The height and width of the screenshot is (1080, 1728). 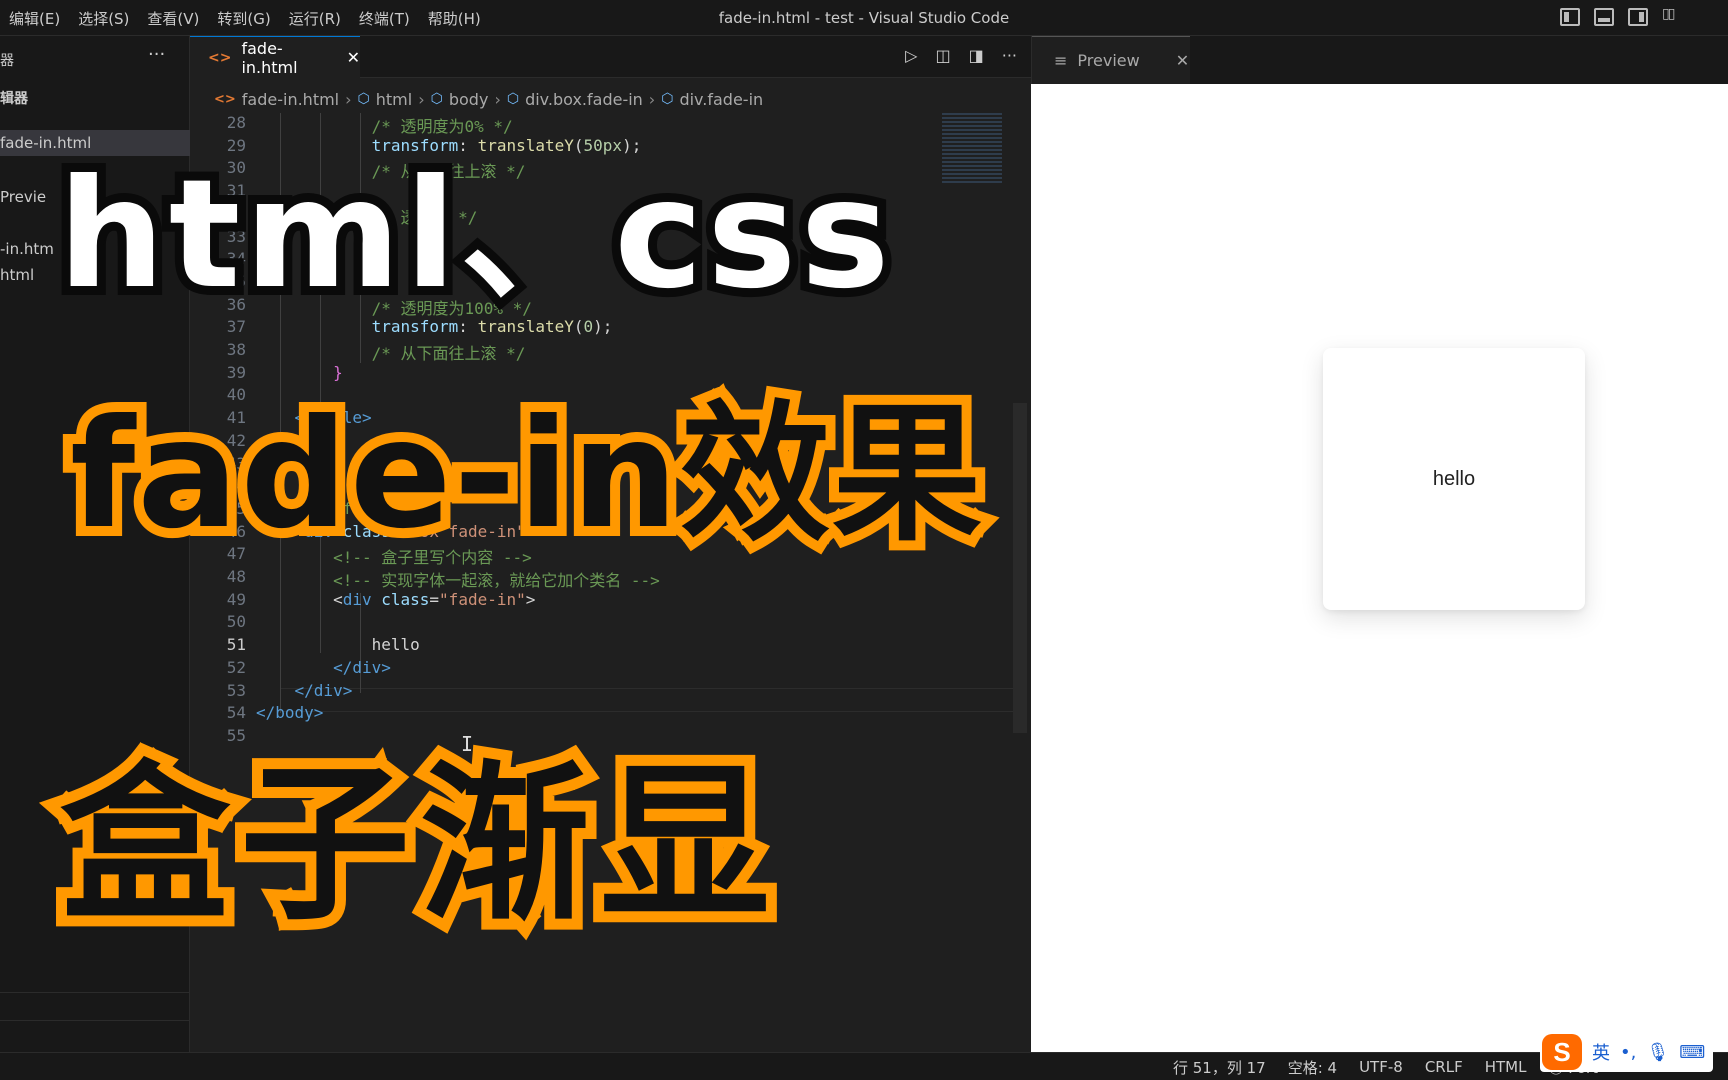 I want to click on text-cursor-icon: I, so click(x=467, y=744).